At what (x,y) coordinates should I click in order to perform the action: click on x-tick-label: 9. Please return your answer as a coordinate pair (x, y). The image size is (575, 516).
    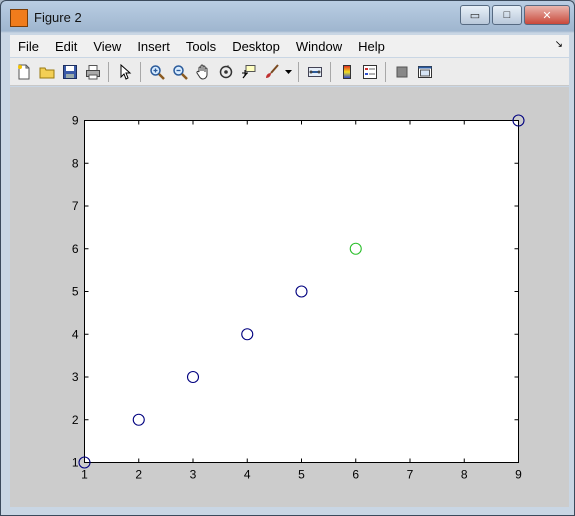
    Looking at the image, I should click on (518, 475).